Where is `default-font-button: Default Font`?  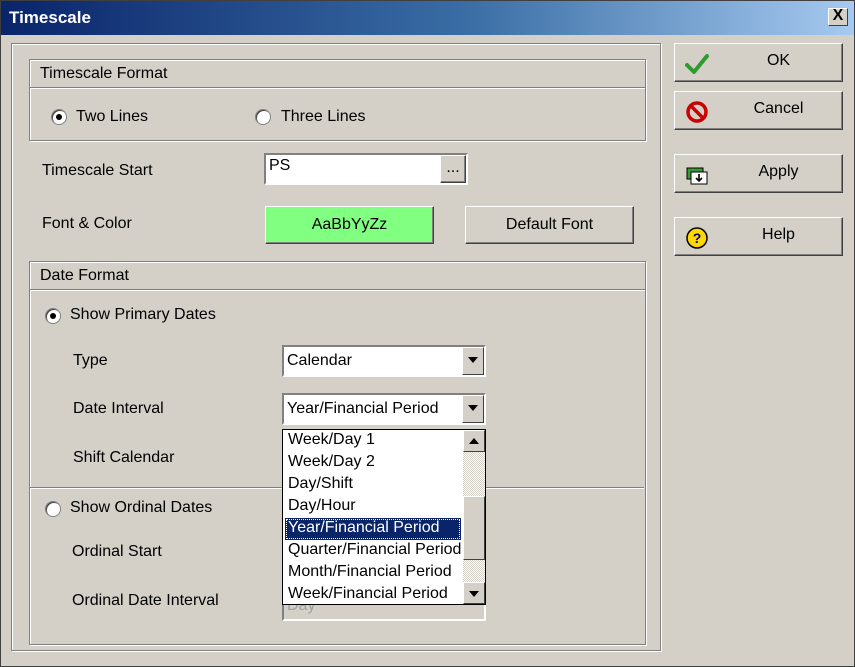
default-font-button: Default Font is located at coordinates (549, 225).